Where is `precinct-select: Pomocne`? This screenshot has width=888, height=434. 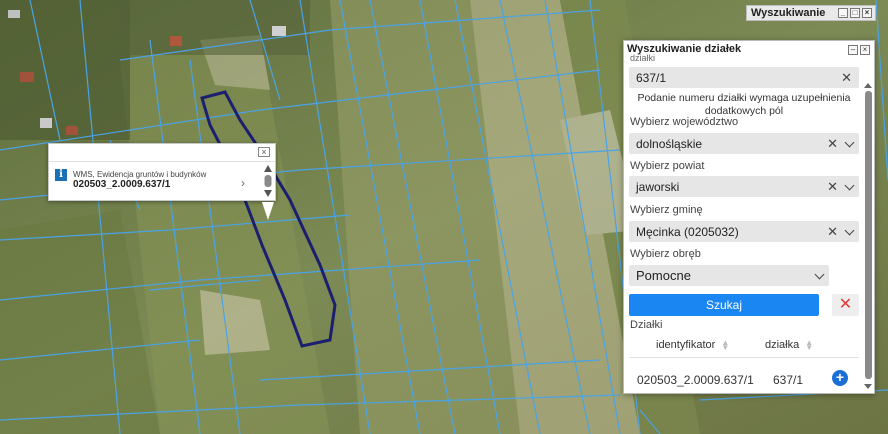 precinct-select: Pomocne is located at coordinates (729, 275).